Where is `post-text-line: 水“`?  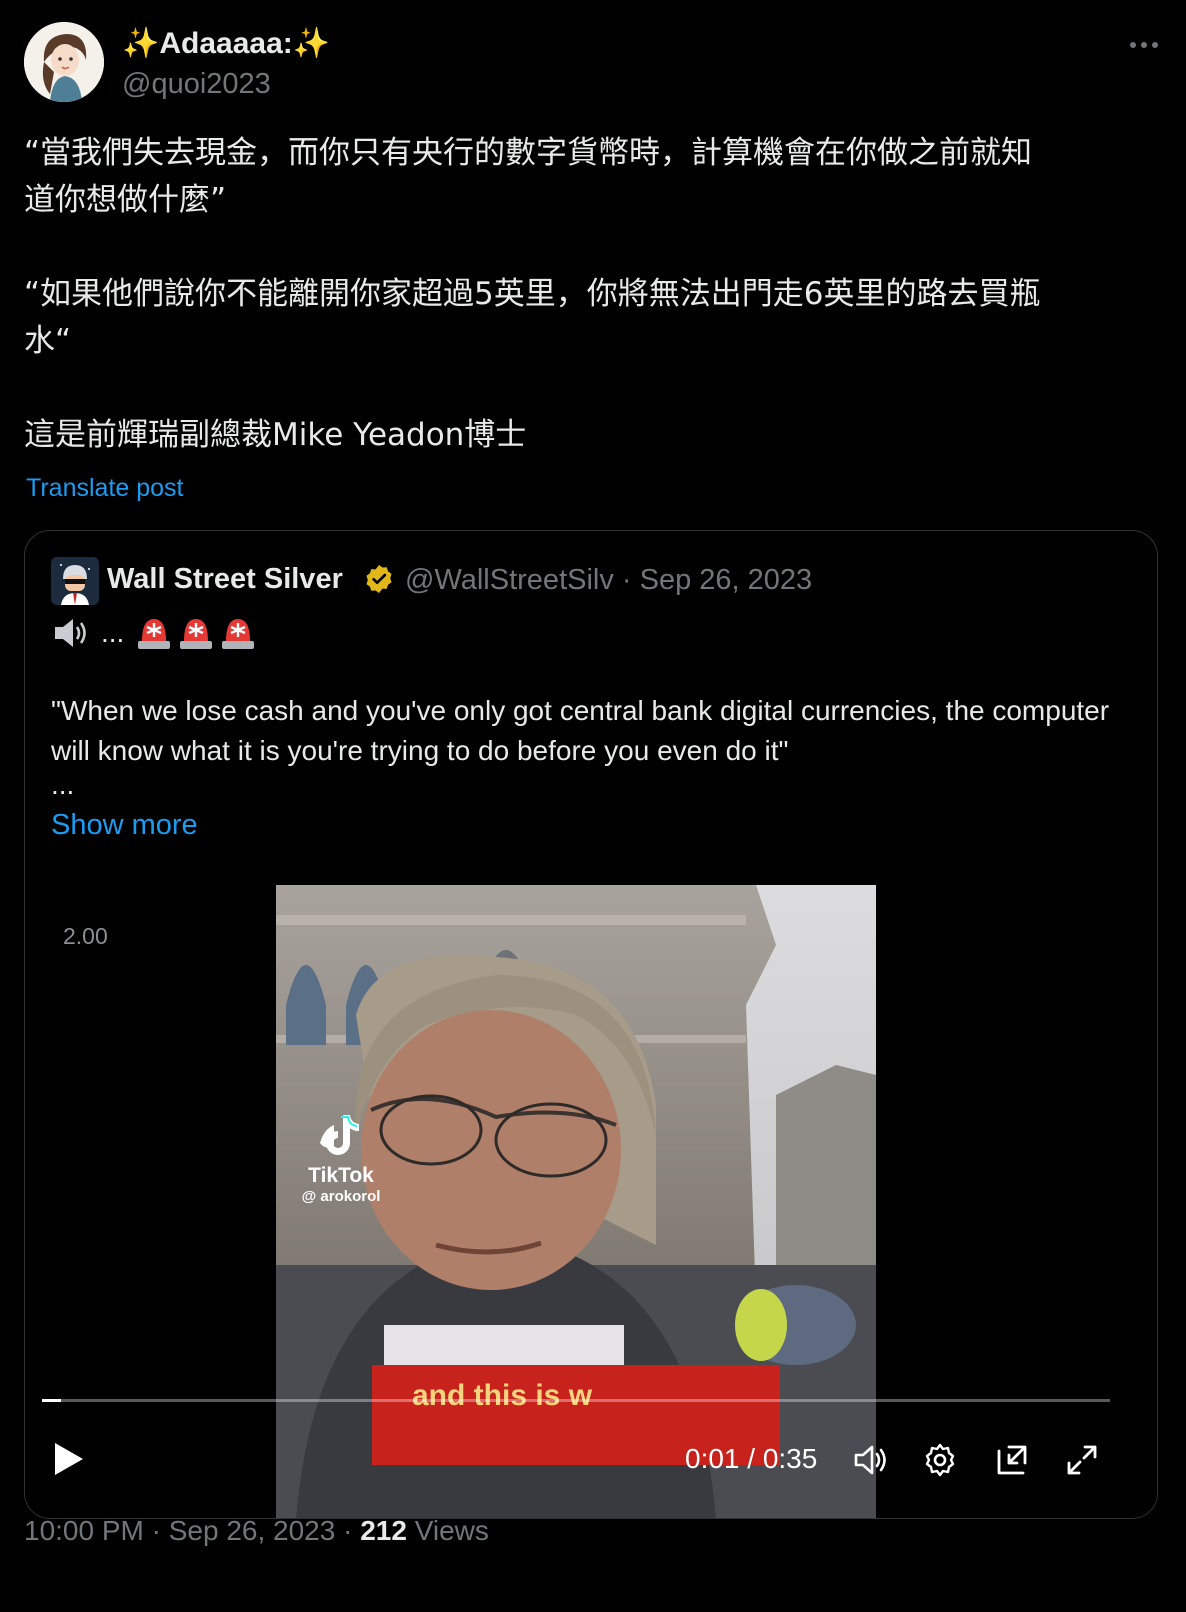 post-text-line: 水“ is located at coordinates (48, 341).